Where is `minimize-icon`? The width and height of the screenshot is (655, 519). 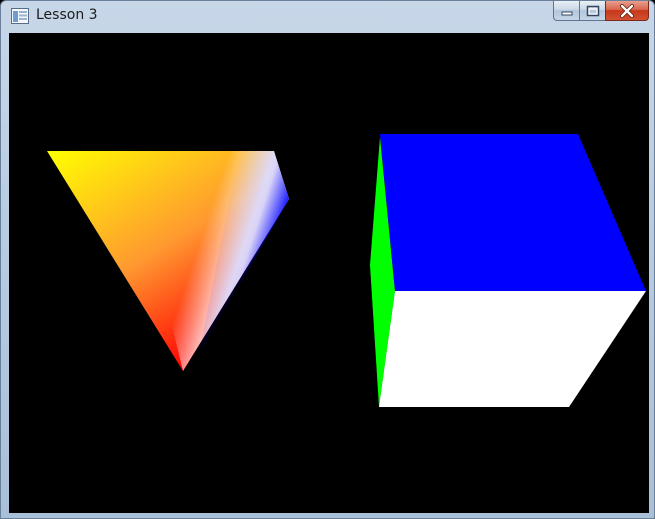 minimize-icon is located at coordinates (566, 13).